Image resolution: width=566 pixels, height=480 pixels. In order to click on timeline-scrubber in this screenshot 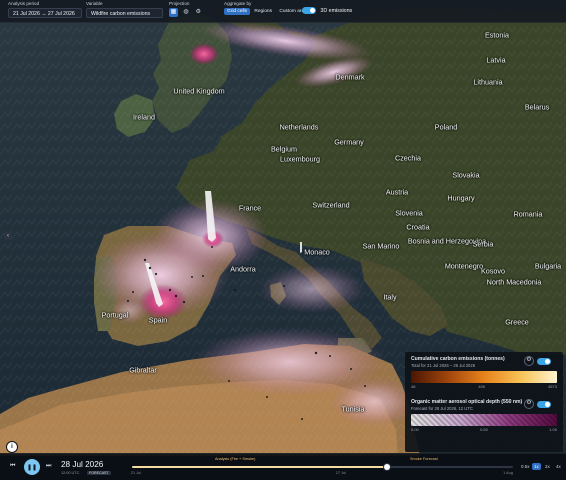, I will do `click(387, 467)`.